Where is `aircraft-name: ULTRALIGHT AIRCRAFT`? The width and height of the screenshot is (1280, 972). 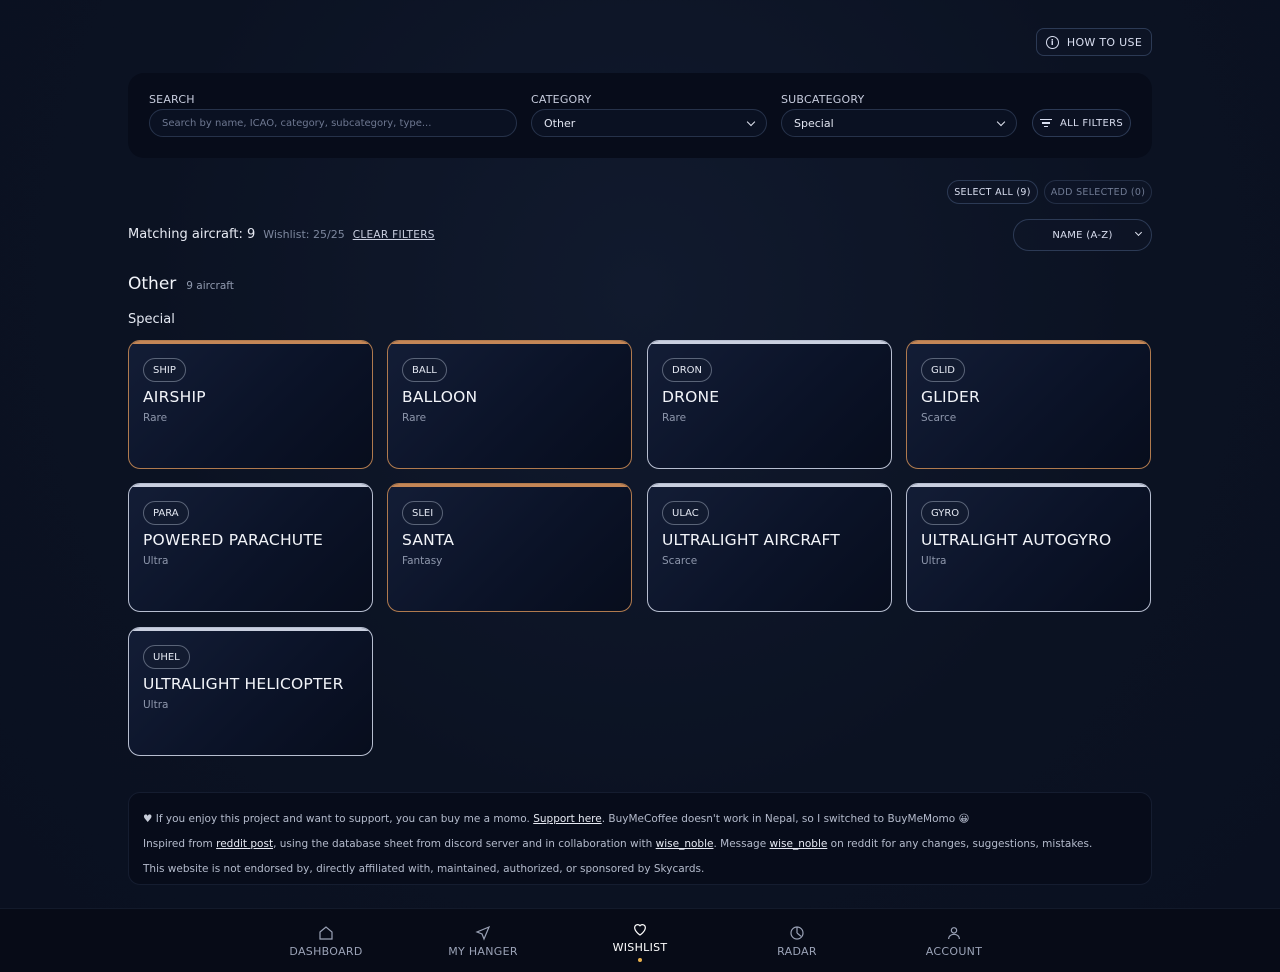
aircraft-name: ULTRALIGHT AIRCRAFT is located at coordinates (751, 540).